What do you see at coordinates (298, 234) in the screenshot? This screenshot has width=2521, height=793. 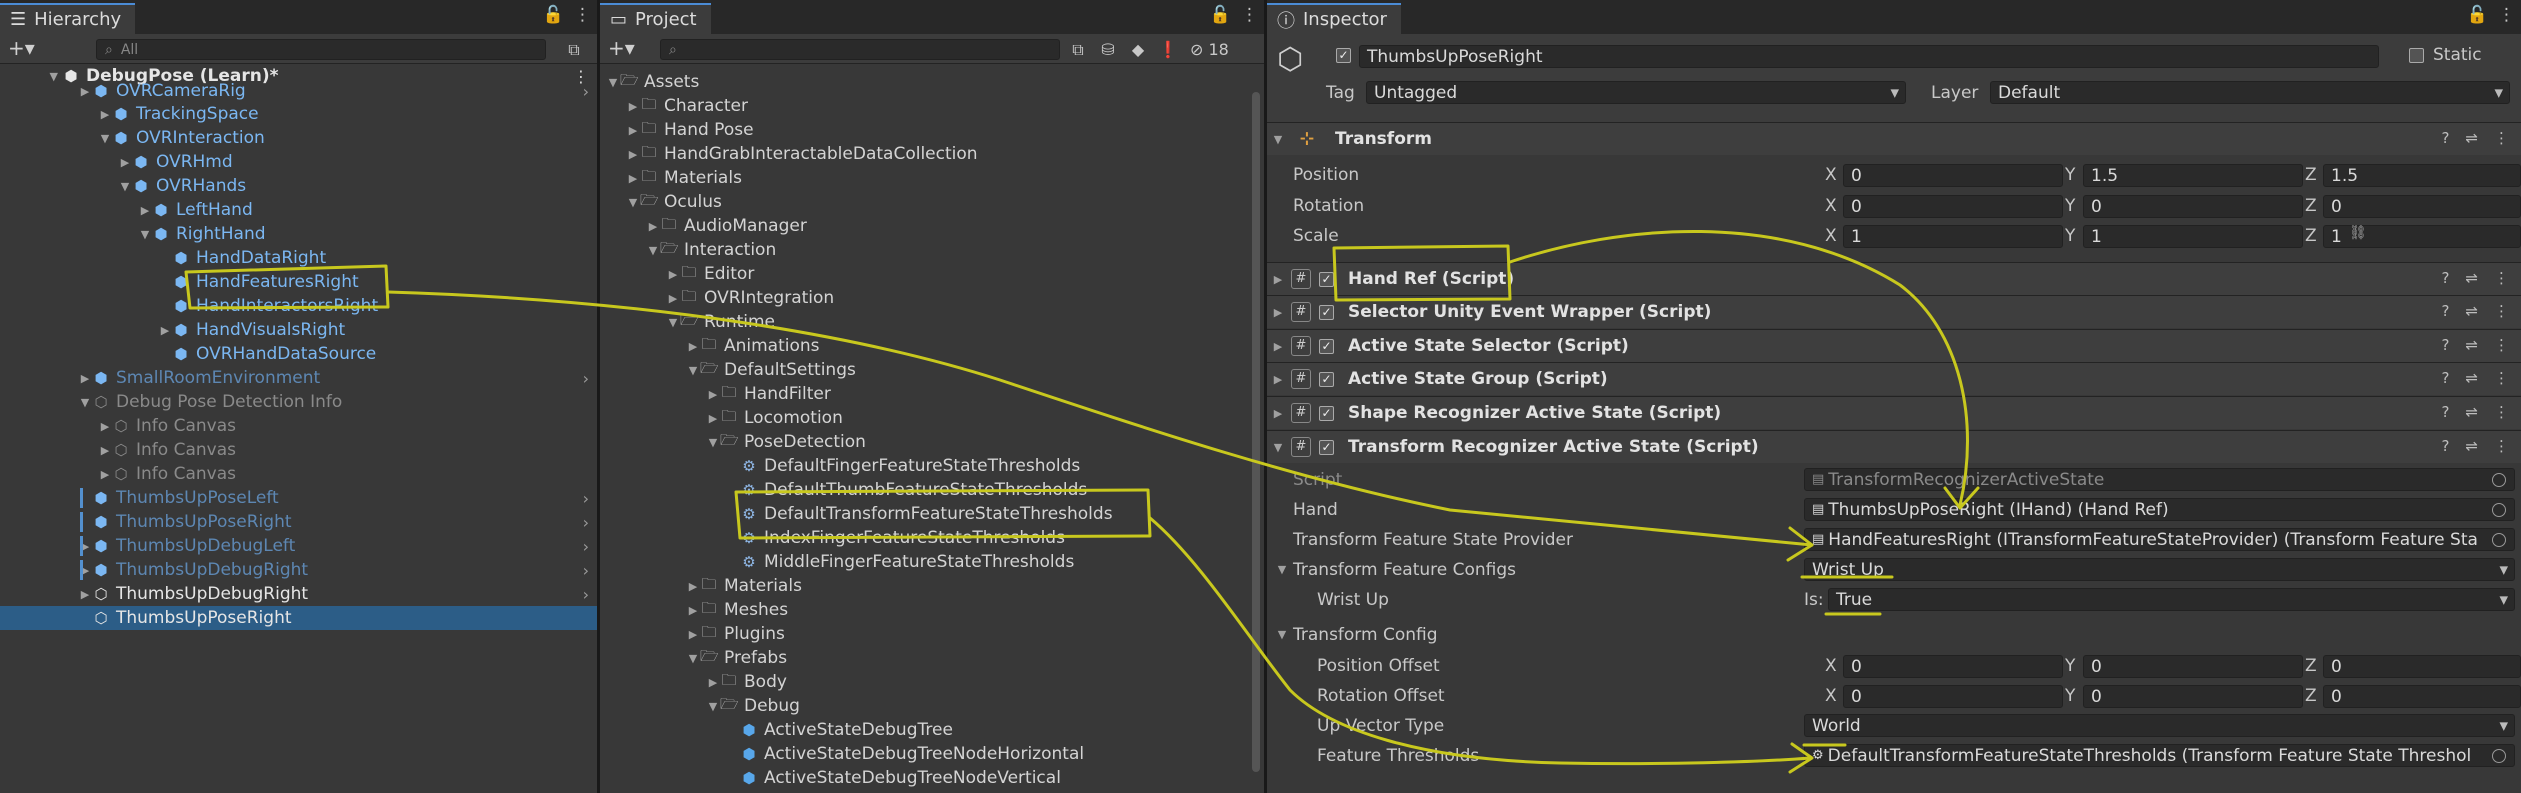 I see `hierarchy-item: ▼ ⬢ RightHand` at bounding box center [298, 234].